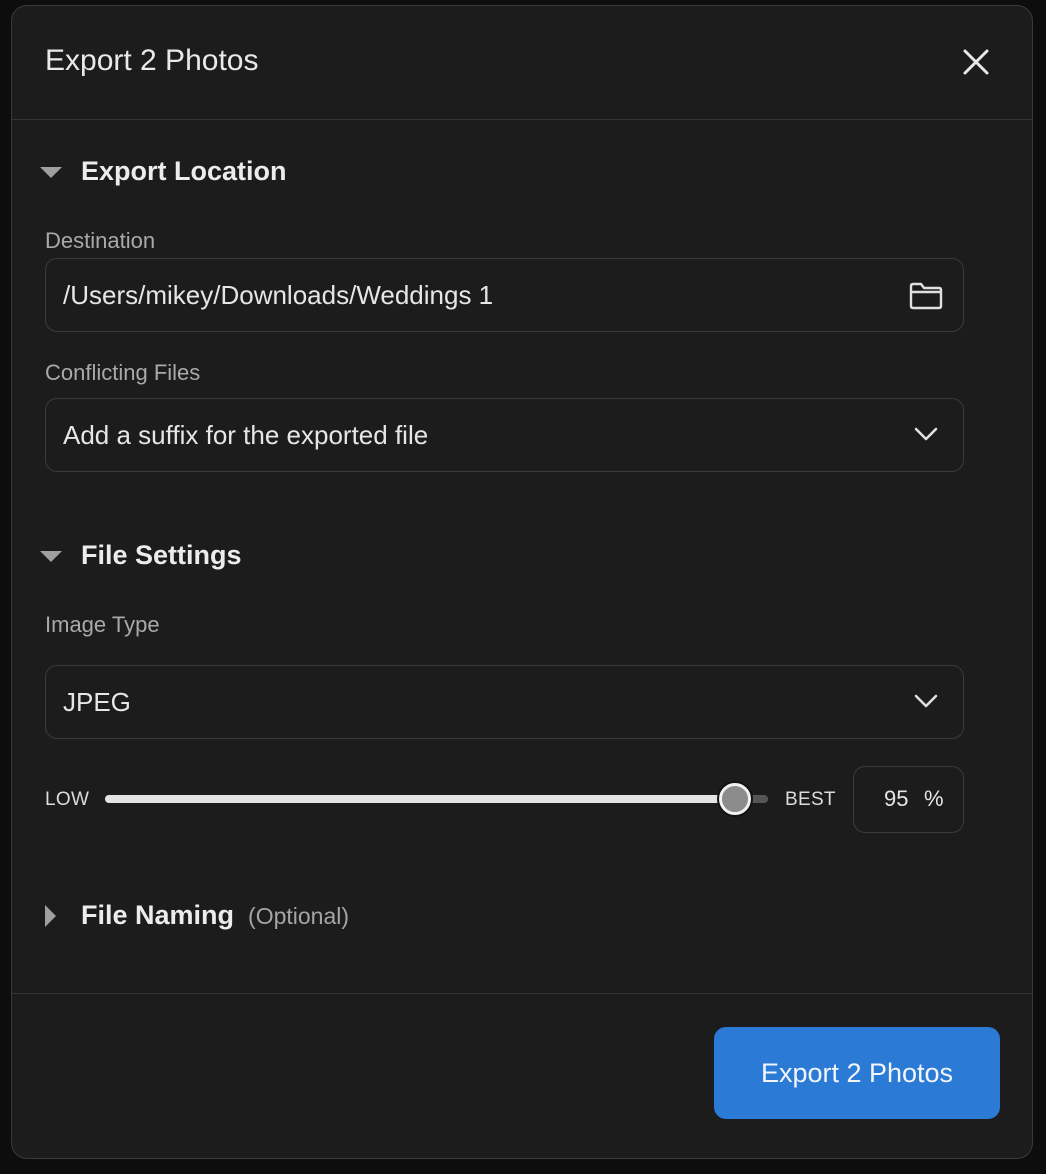 Image resolution: width=1046 pixels, height=1174 pixels. What do you see at coordinates (100, 240) in the screenshot?
I see `destination-label: Destination` at bounding box center [100, 240].